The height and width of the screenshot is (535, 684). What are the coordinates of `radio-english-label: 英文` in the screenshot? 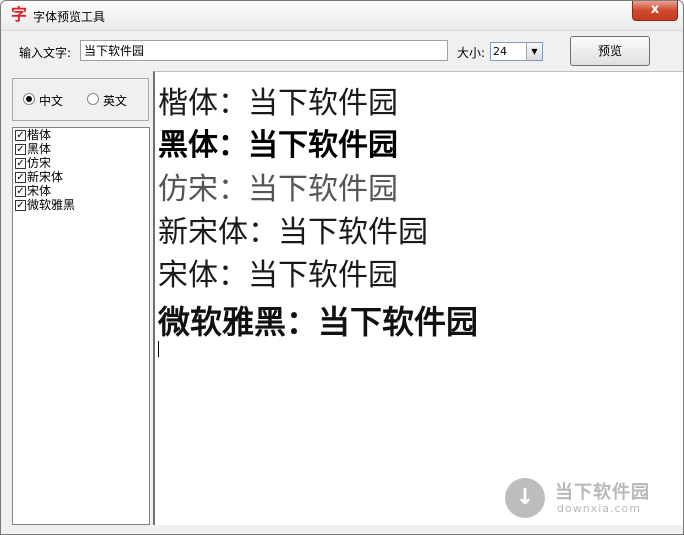 It's located at (115, 100).